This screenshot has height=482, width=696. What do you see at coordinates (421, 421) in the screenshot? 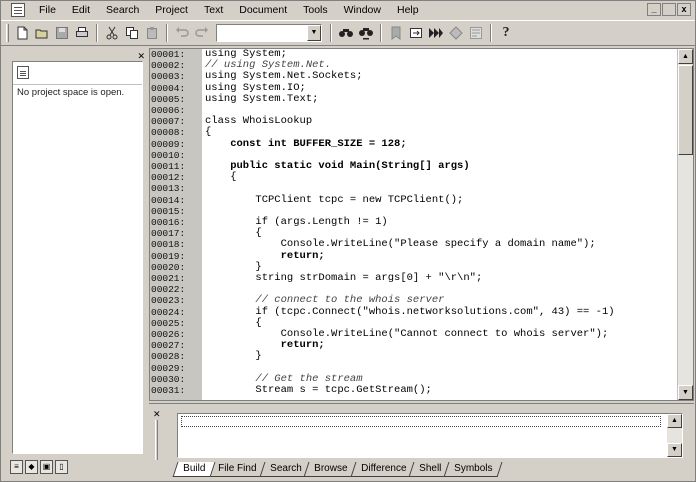
I see `output-selected-line` at bounding box center [421, 421].